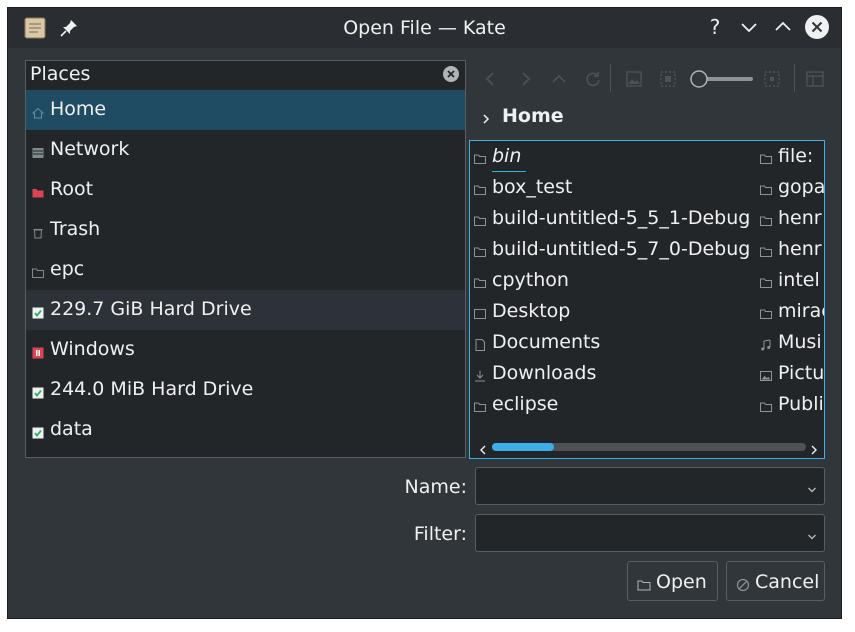 The height and width of the screenshot is (632, 855). Describe the element at coordinates (650, 486) in the screenshot. I see `name-combobox` at that location.